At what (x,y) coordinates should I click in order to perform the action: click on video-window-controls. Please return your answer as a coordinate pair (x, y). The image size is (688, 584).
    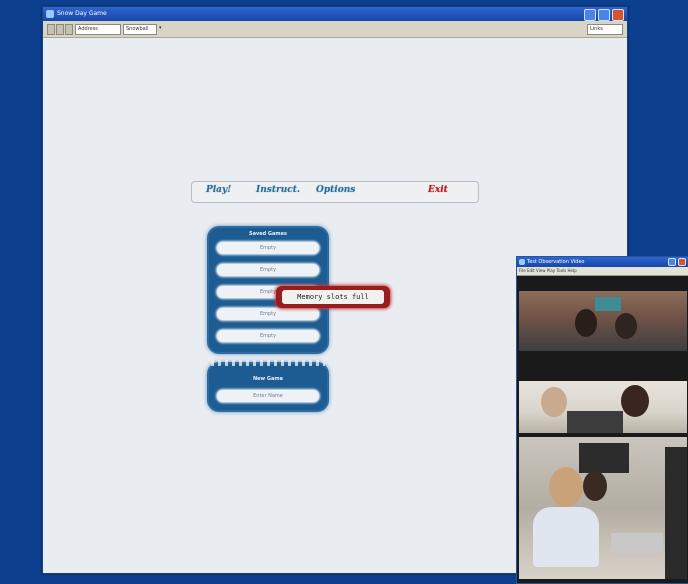
    Looking at the image, I should click on (677, 262).